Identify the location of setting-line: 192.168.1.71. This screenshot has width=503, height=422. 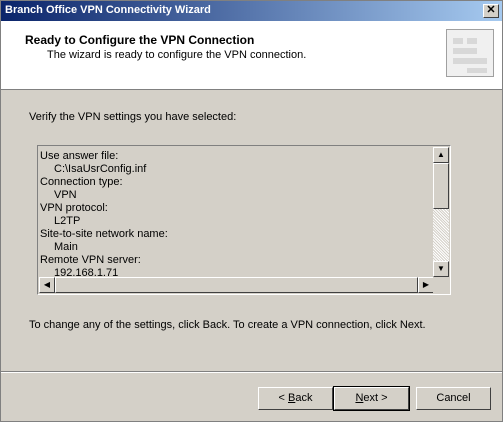
(86, 271).